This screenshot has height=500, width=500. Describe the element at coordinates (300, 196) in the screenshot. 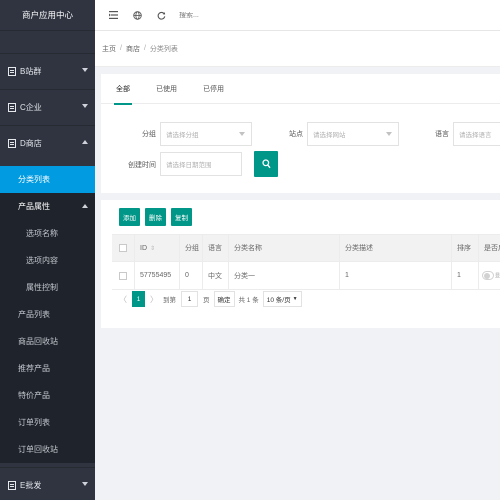

I see `section-divider` at that location.